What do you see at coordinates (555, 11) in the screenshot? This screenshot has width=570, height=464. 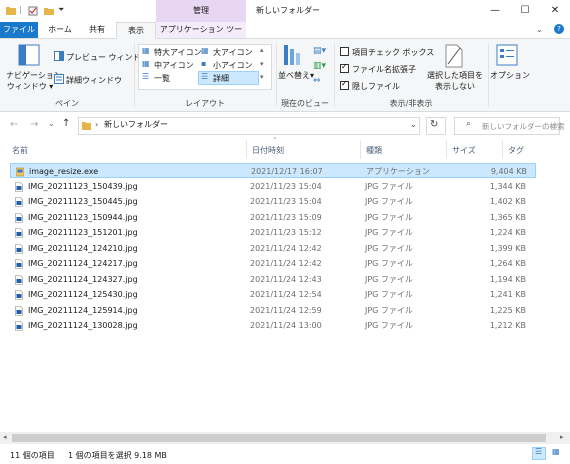 I see `close-button: ✕` at bounding box center [555, 11].